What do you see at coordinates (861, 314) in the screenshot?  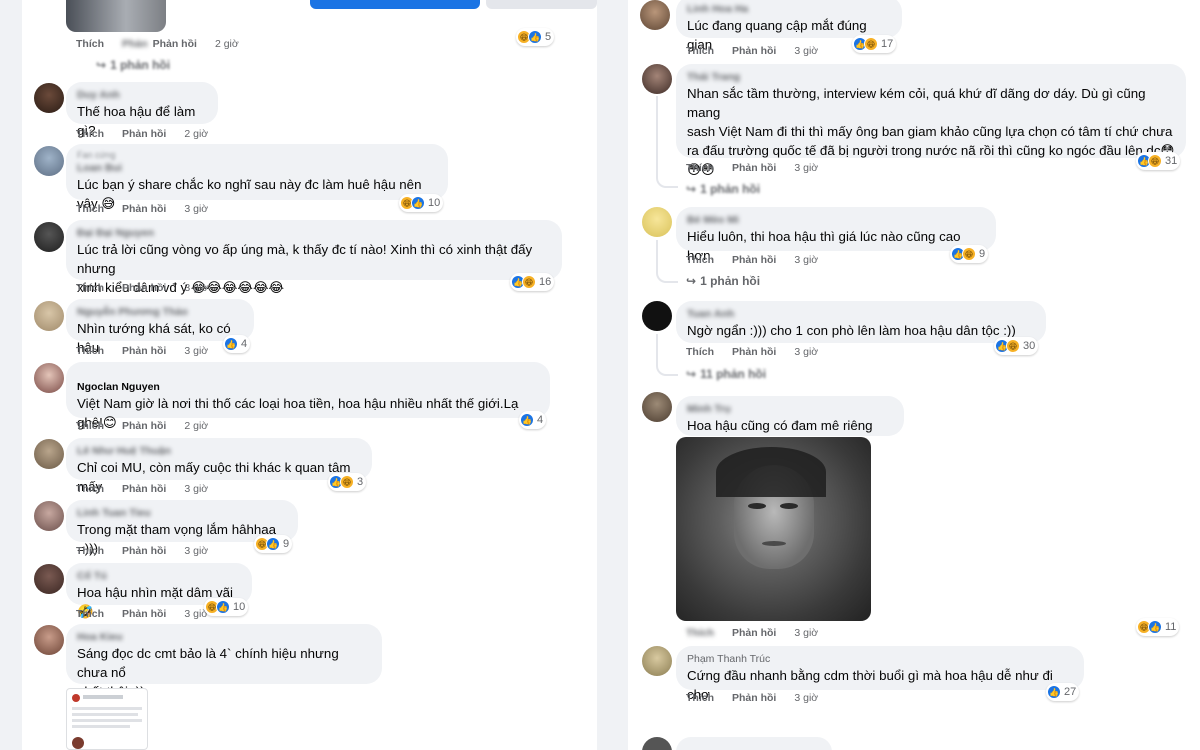 I see `comment-author: Tuan Anh` at bounding box center [861, 314].